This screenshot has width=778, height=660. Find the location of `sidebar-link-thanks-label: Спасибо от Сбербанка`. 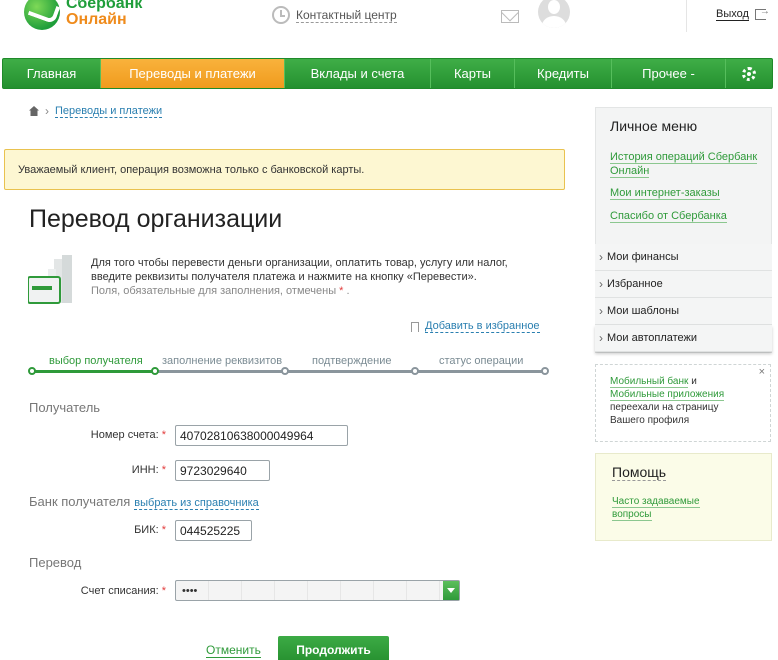

sidebar-link-thanks-label: Спасибо от Сбербанка is located at coordinates (668, 216).